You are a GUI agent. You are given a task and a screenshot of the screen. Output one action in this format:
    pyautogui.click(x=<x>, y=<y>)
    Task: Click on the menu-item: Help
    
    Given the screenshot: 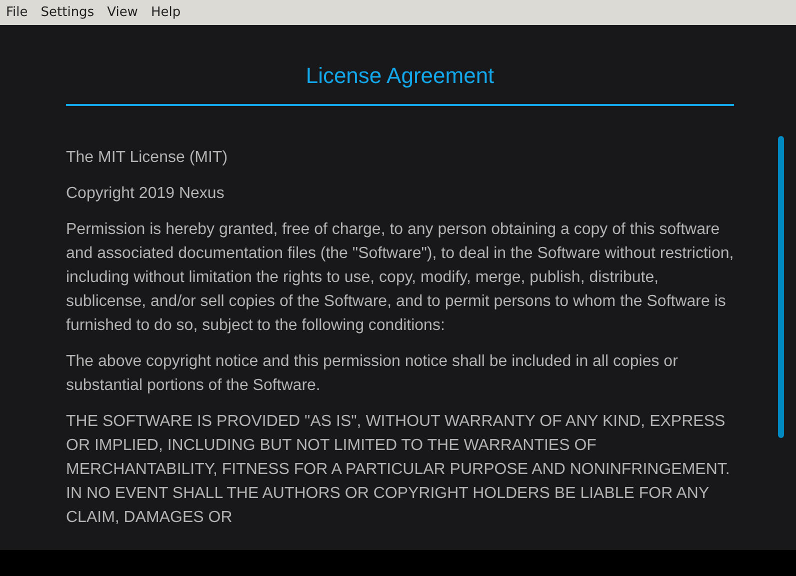 What is the action you would take?
    pyautogui.click(x=165, y=12)
    